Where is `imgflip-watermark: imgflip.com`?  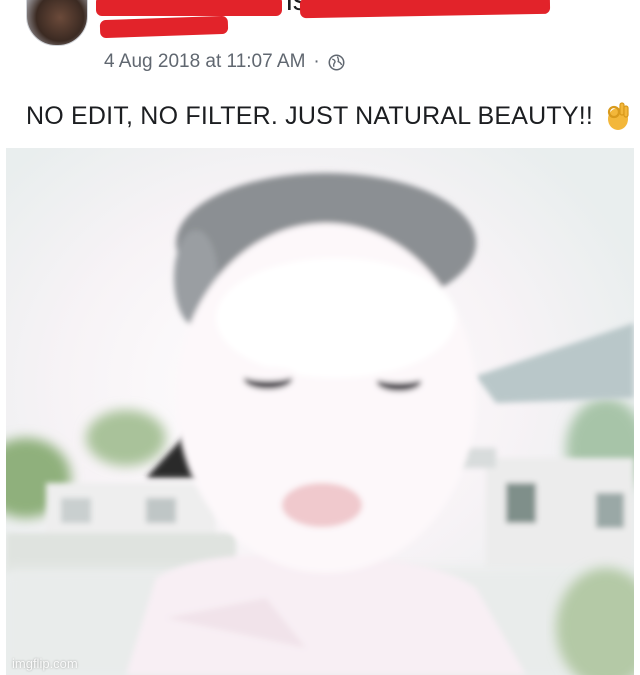 imgflip-watermark: imgflip.com is located at coordinates (45, 663).